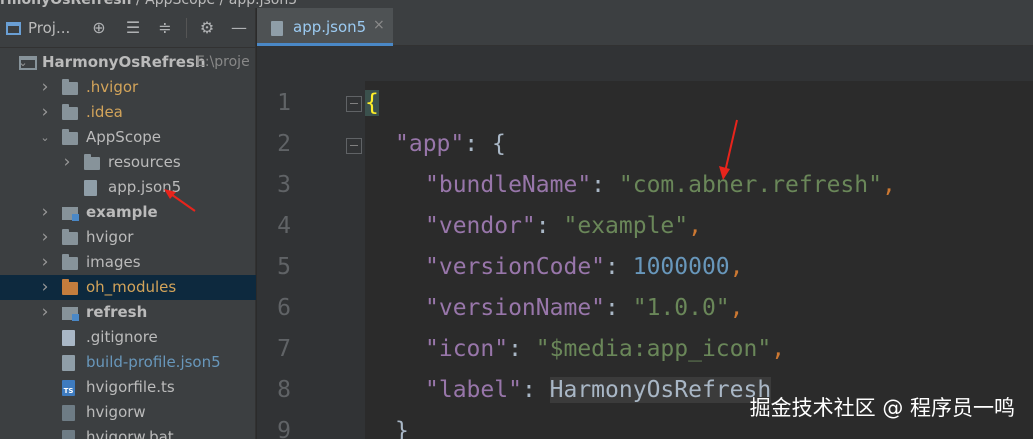 This screenshot has width=1033, height=439. I want to click on json-key: "vendor", so click(480, 226).